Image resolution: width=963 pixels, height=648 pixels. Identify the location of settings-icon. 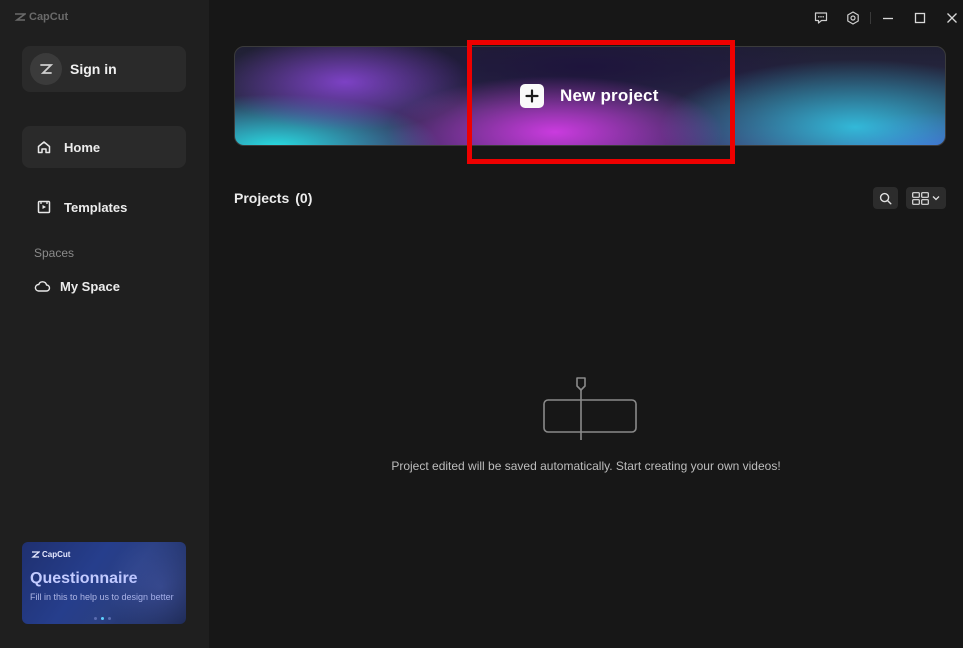
(853, 18).